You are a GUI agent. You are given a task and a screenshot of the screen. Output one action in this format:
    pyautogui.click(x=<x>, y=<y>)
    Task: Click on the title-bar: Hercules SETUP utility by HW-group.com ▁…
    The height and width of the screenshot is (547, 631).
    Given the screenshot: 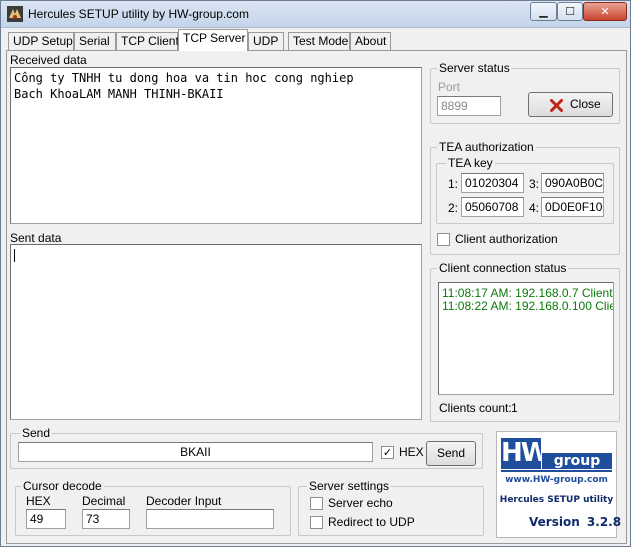 What is the action you would take?
    pyautogui.click(x=315, y=14)
    